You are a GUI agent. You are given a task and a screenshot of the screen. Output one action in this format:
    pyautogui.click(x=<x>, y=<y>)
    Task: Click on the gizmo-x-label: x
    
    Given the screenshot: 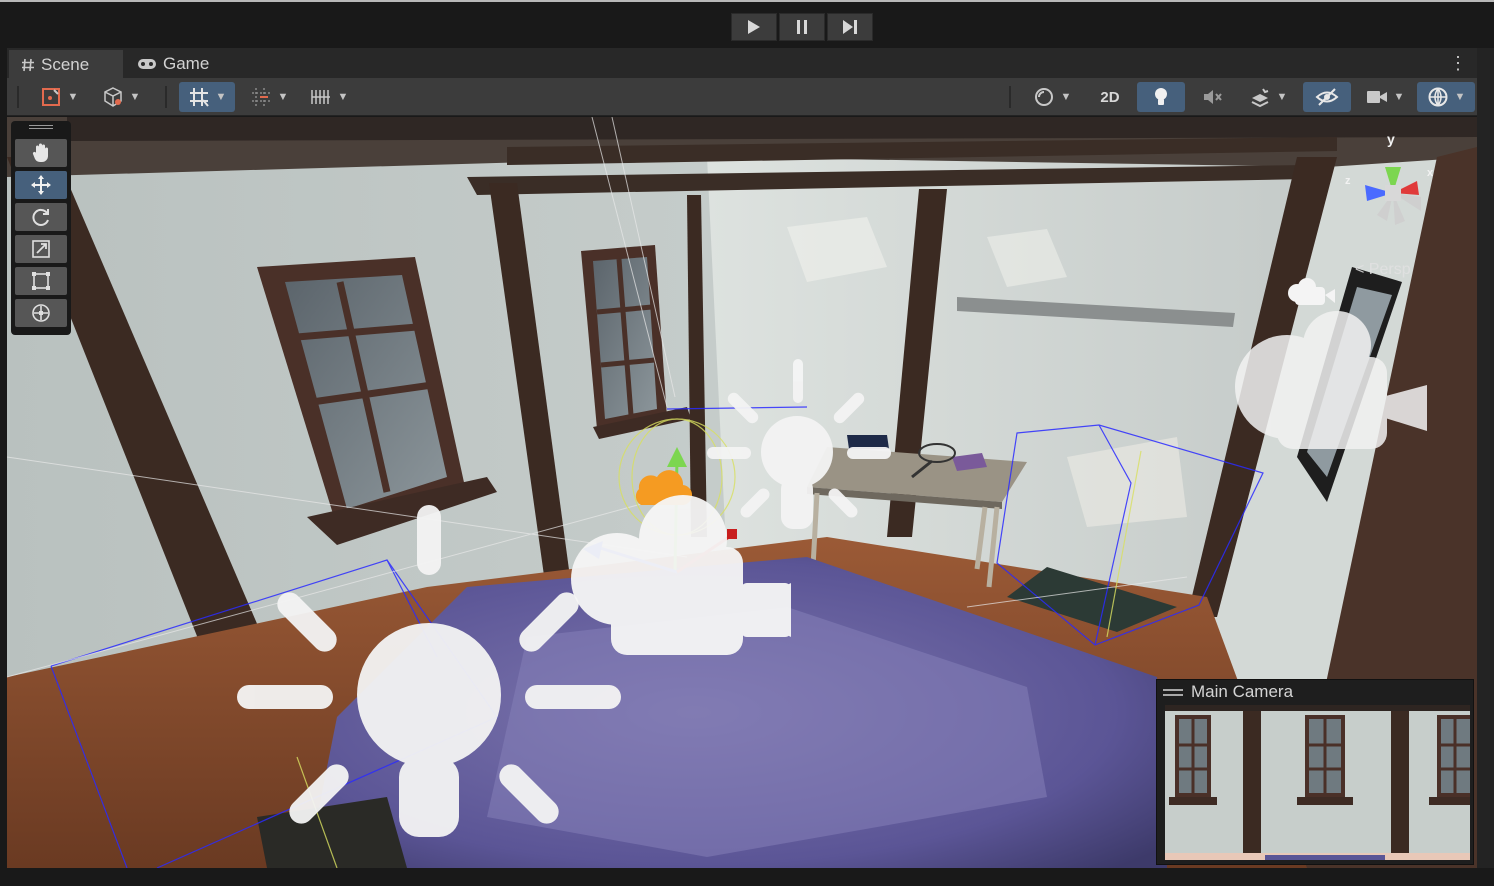 What is the action you would take?
    pyautogui.click(x=1430, y=173)
    